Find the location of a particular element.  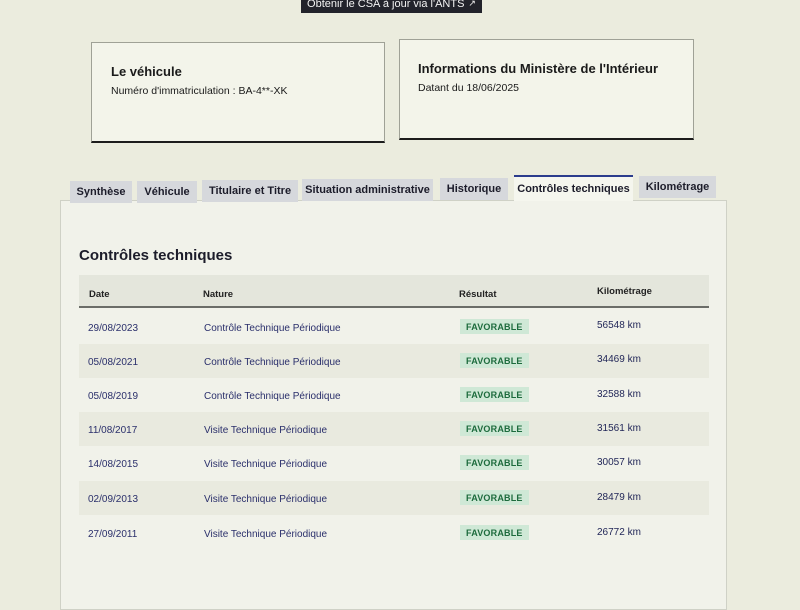

tab-vehicule: Véhicule is located at coordinates (167, 192).